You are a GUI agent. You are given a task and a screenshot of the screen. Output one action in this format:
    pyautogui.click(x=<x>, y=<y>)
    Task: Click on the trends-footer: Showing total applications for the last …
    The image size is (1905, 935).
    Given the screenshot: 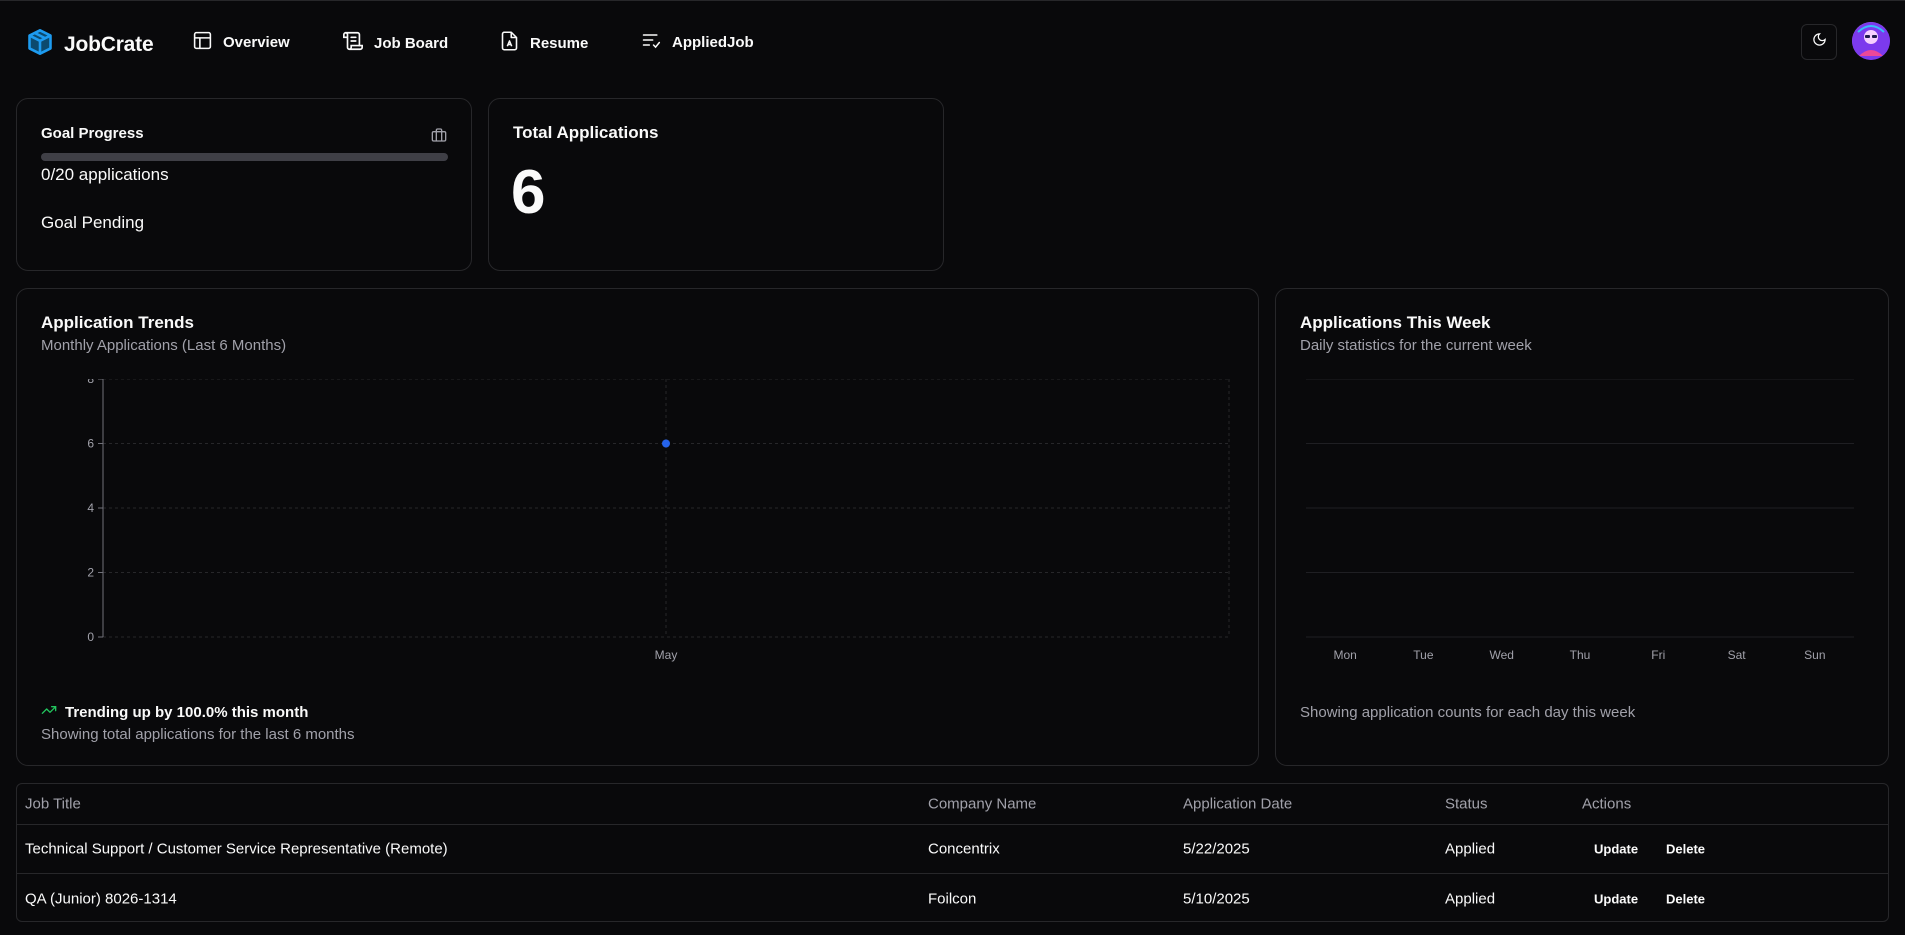 What is the action you would take?
    pyautogui.click(x=198, y=734)
    